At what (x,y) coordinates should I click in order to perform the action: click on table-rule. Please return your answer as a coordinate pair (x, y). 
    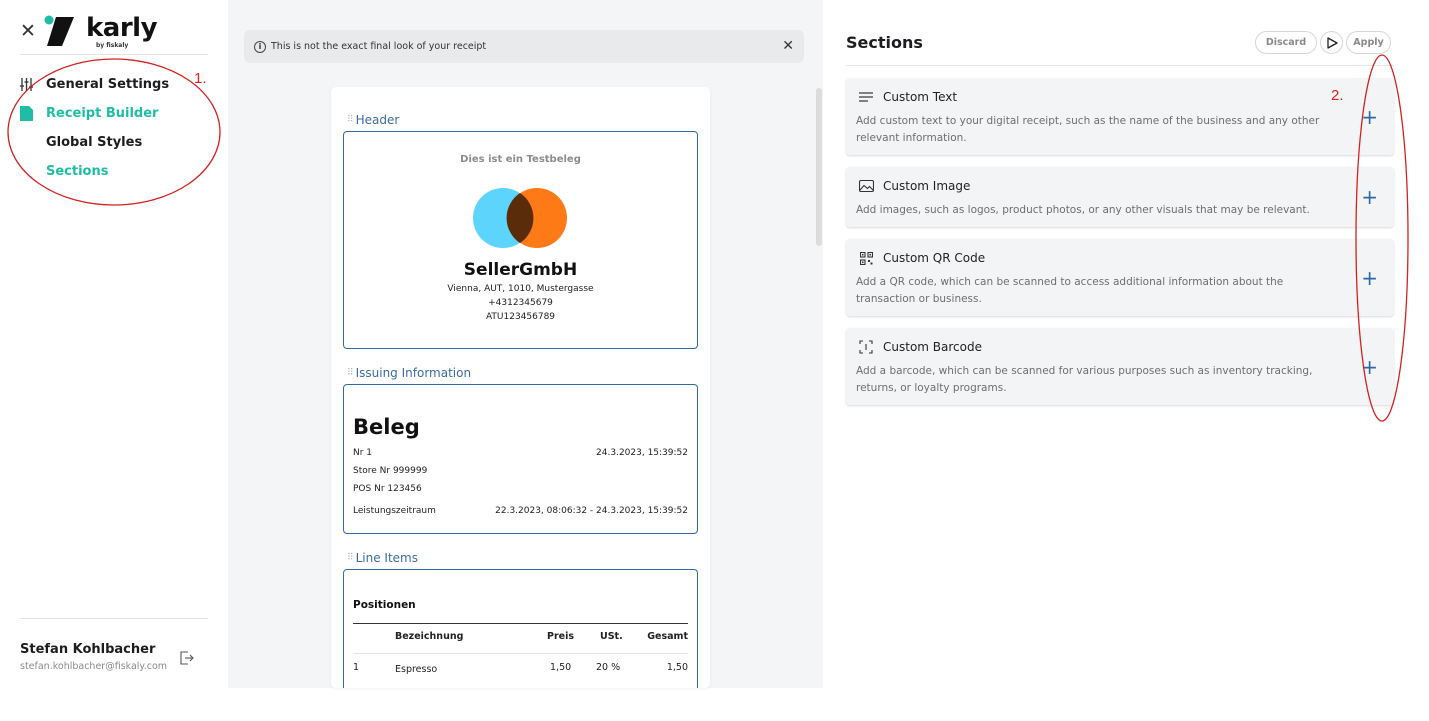
    Looking at the image, I should click on (520, 623).